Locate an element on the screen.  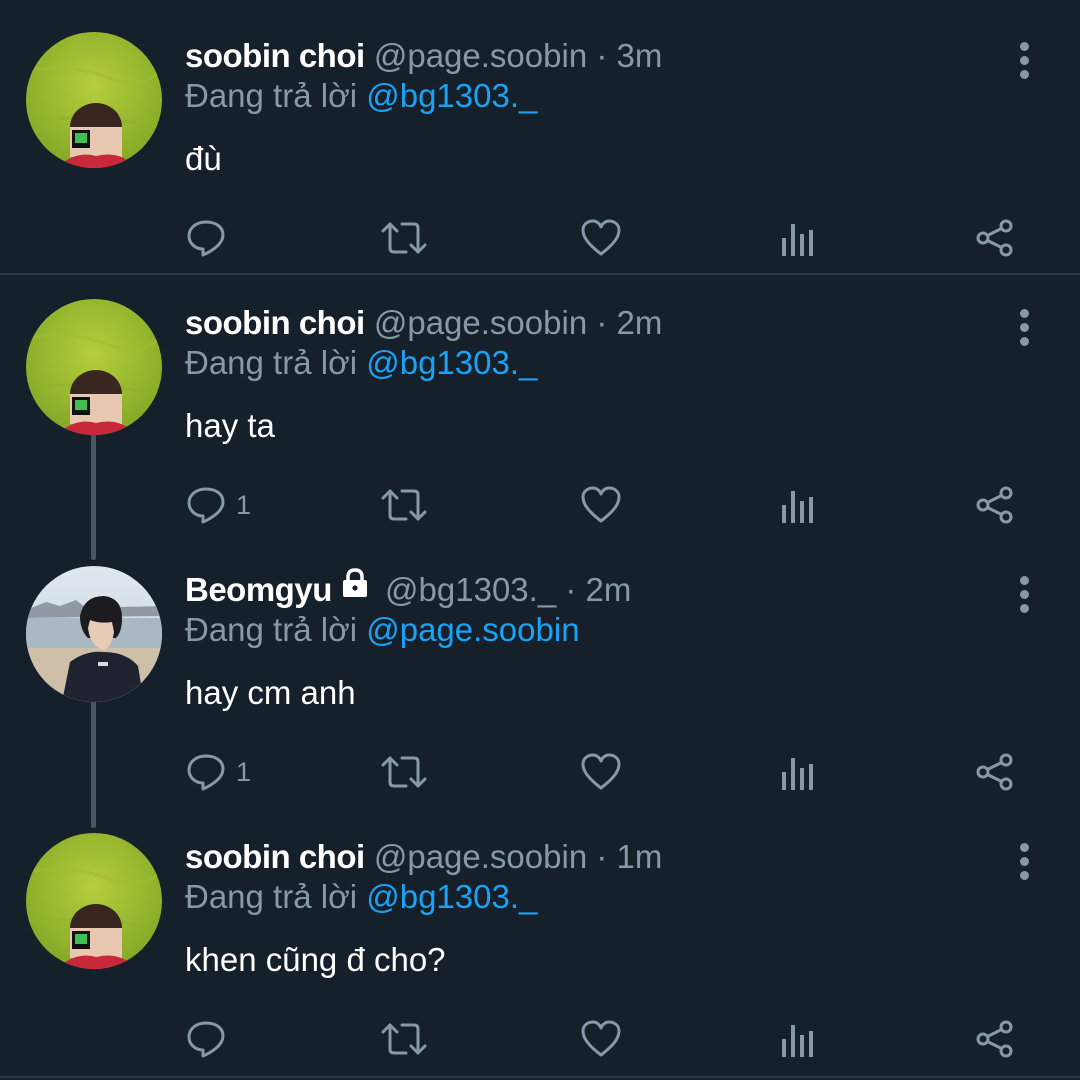
username: @bg1303._ is located at coordinates (470, 589).